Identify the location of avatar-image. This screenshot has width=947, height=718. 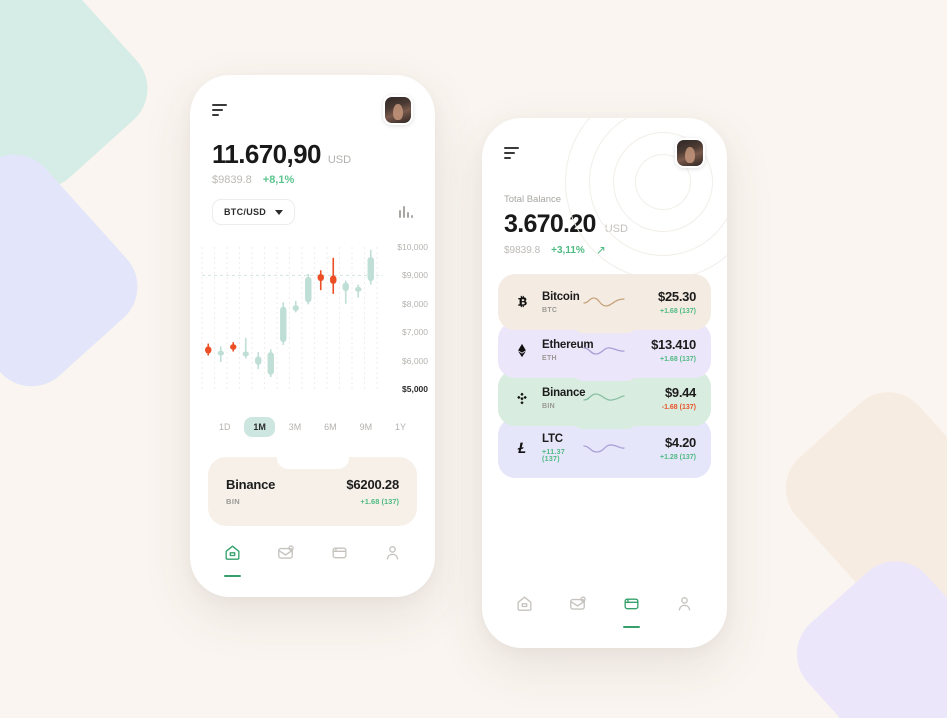
(398, 110).